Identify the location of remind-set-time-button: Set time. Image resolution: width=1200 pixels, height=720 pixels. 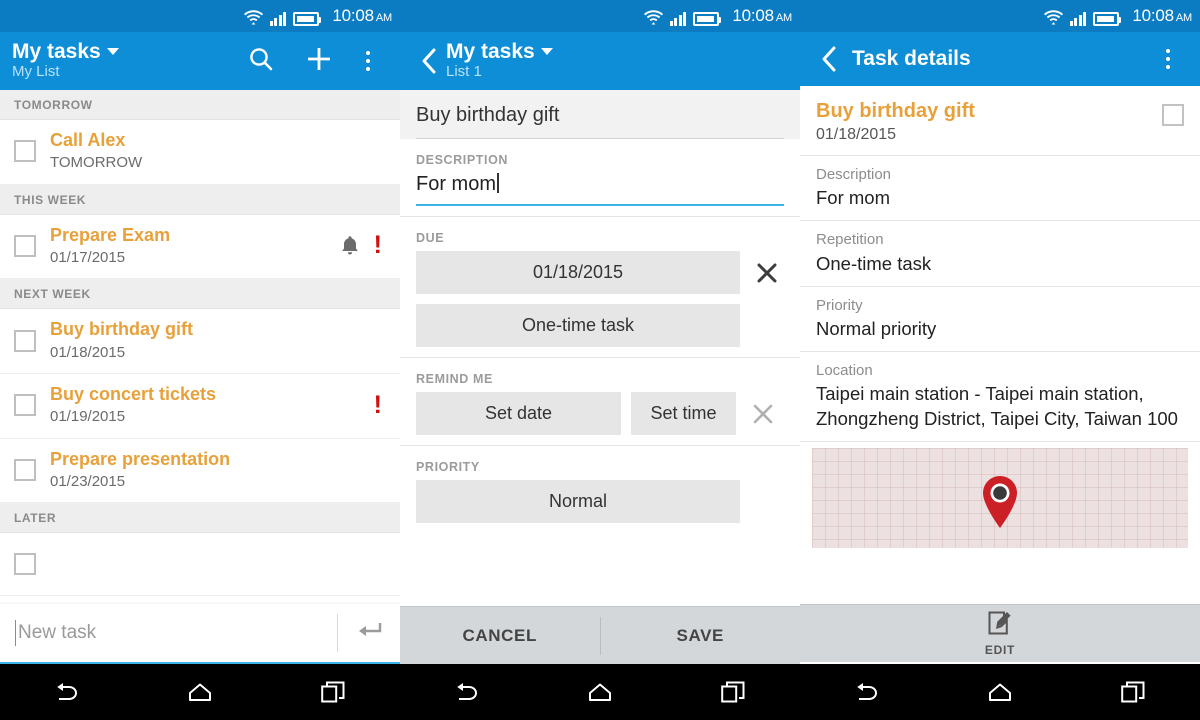
(683, 413).